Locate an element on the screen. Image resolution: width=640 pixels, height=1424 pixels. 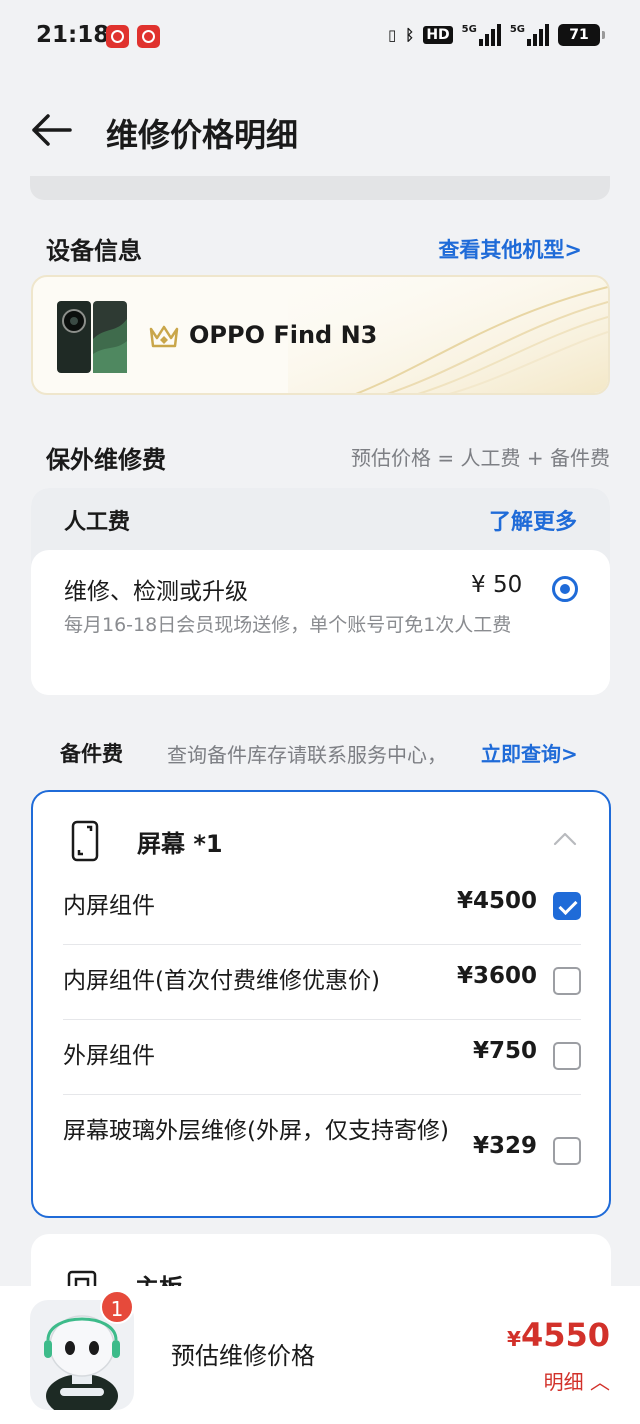
device-section-title: 设备信息 is located at coordinates (94, 251).